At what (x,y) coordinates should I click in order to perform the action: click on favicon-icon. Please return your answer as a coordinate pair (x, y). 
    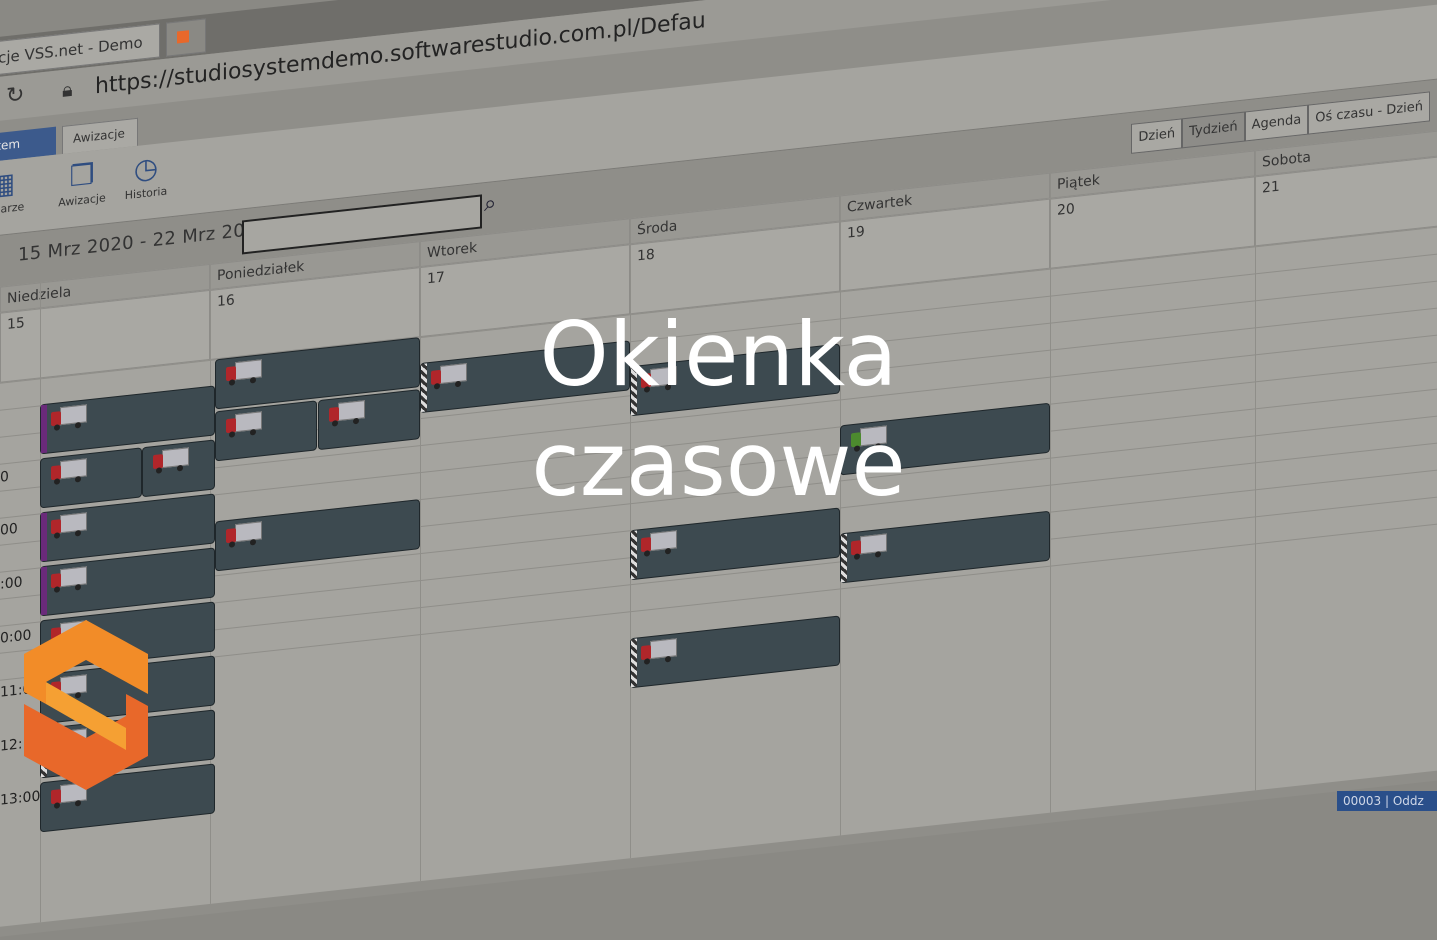
    Looking at the image, I should click on (183, 37).